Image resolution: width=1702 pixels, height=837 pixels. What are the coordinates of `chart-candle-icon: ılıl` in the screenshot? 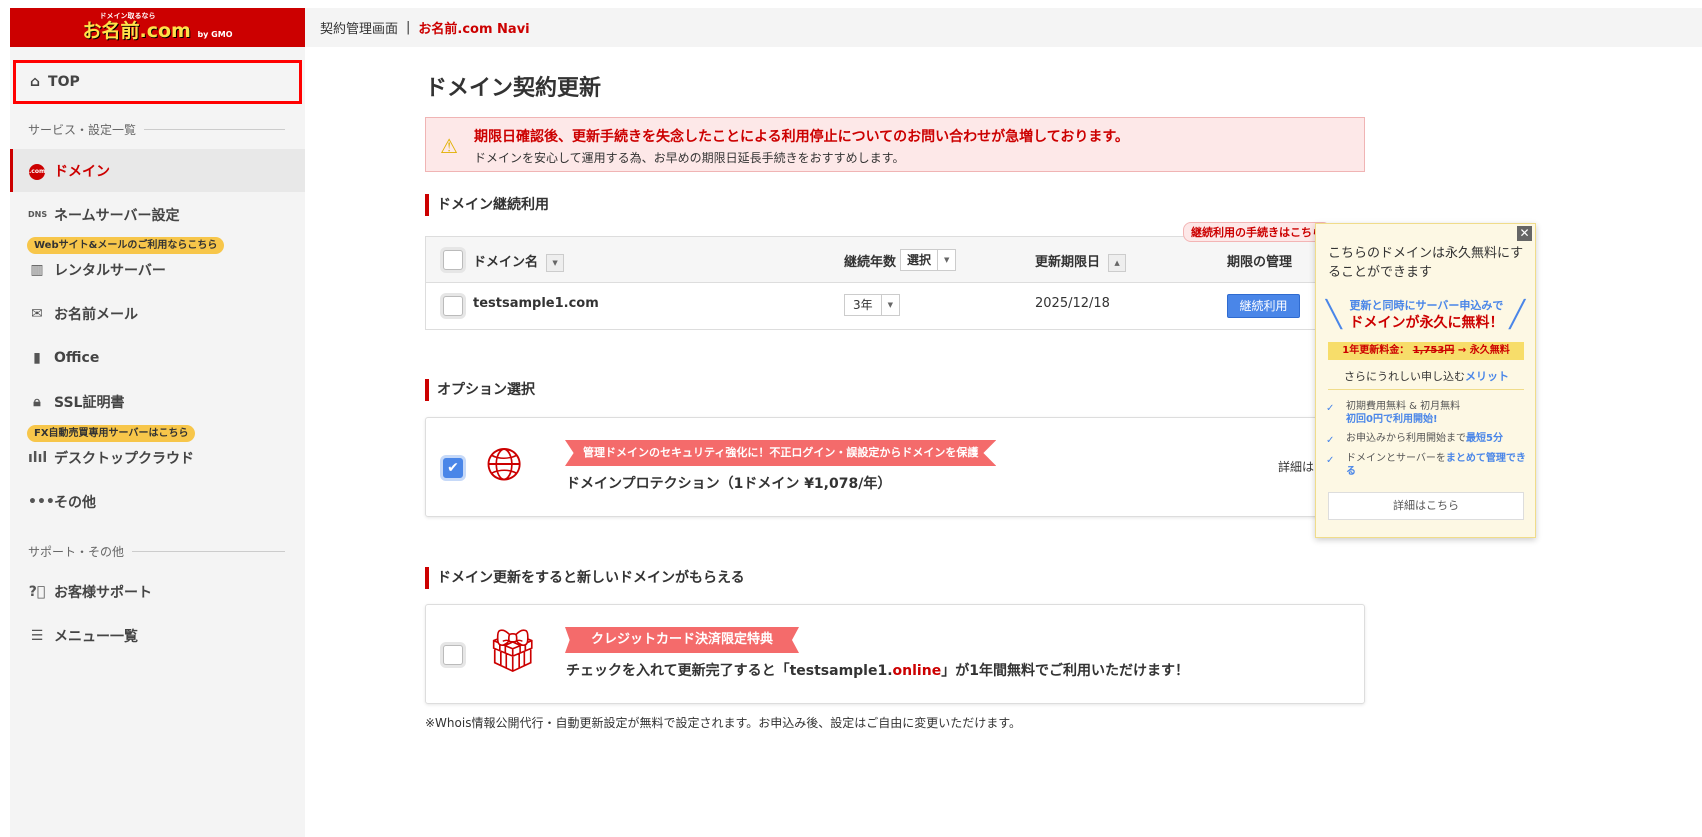 It's located at (38, 457).